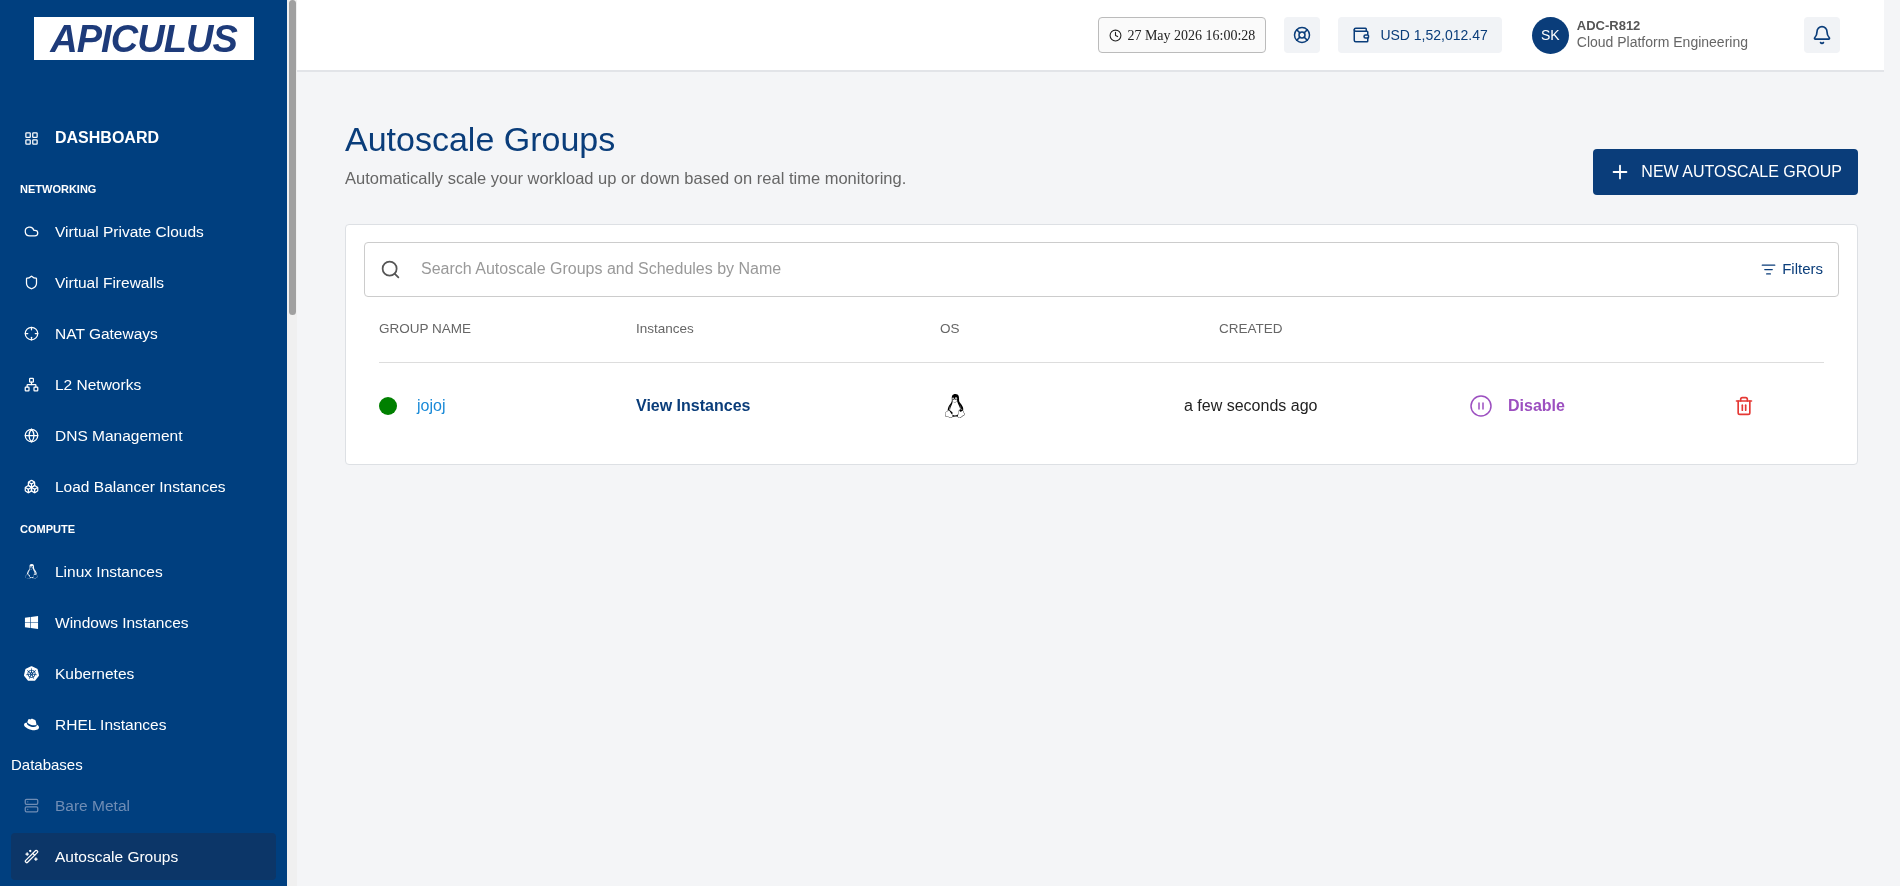  What do you see at coordinates (31, 486) in the screenshot?
I see `hierarchy-icon` at bounding box center [31, 486].